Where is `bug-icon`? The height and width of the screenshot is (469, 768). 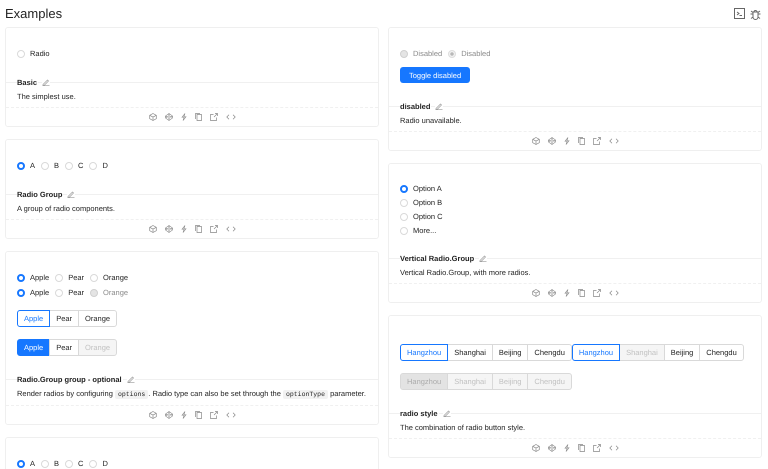
bug-icon is located at coordinates (755, 14).